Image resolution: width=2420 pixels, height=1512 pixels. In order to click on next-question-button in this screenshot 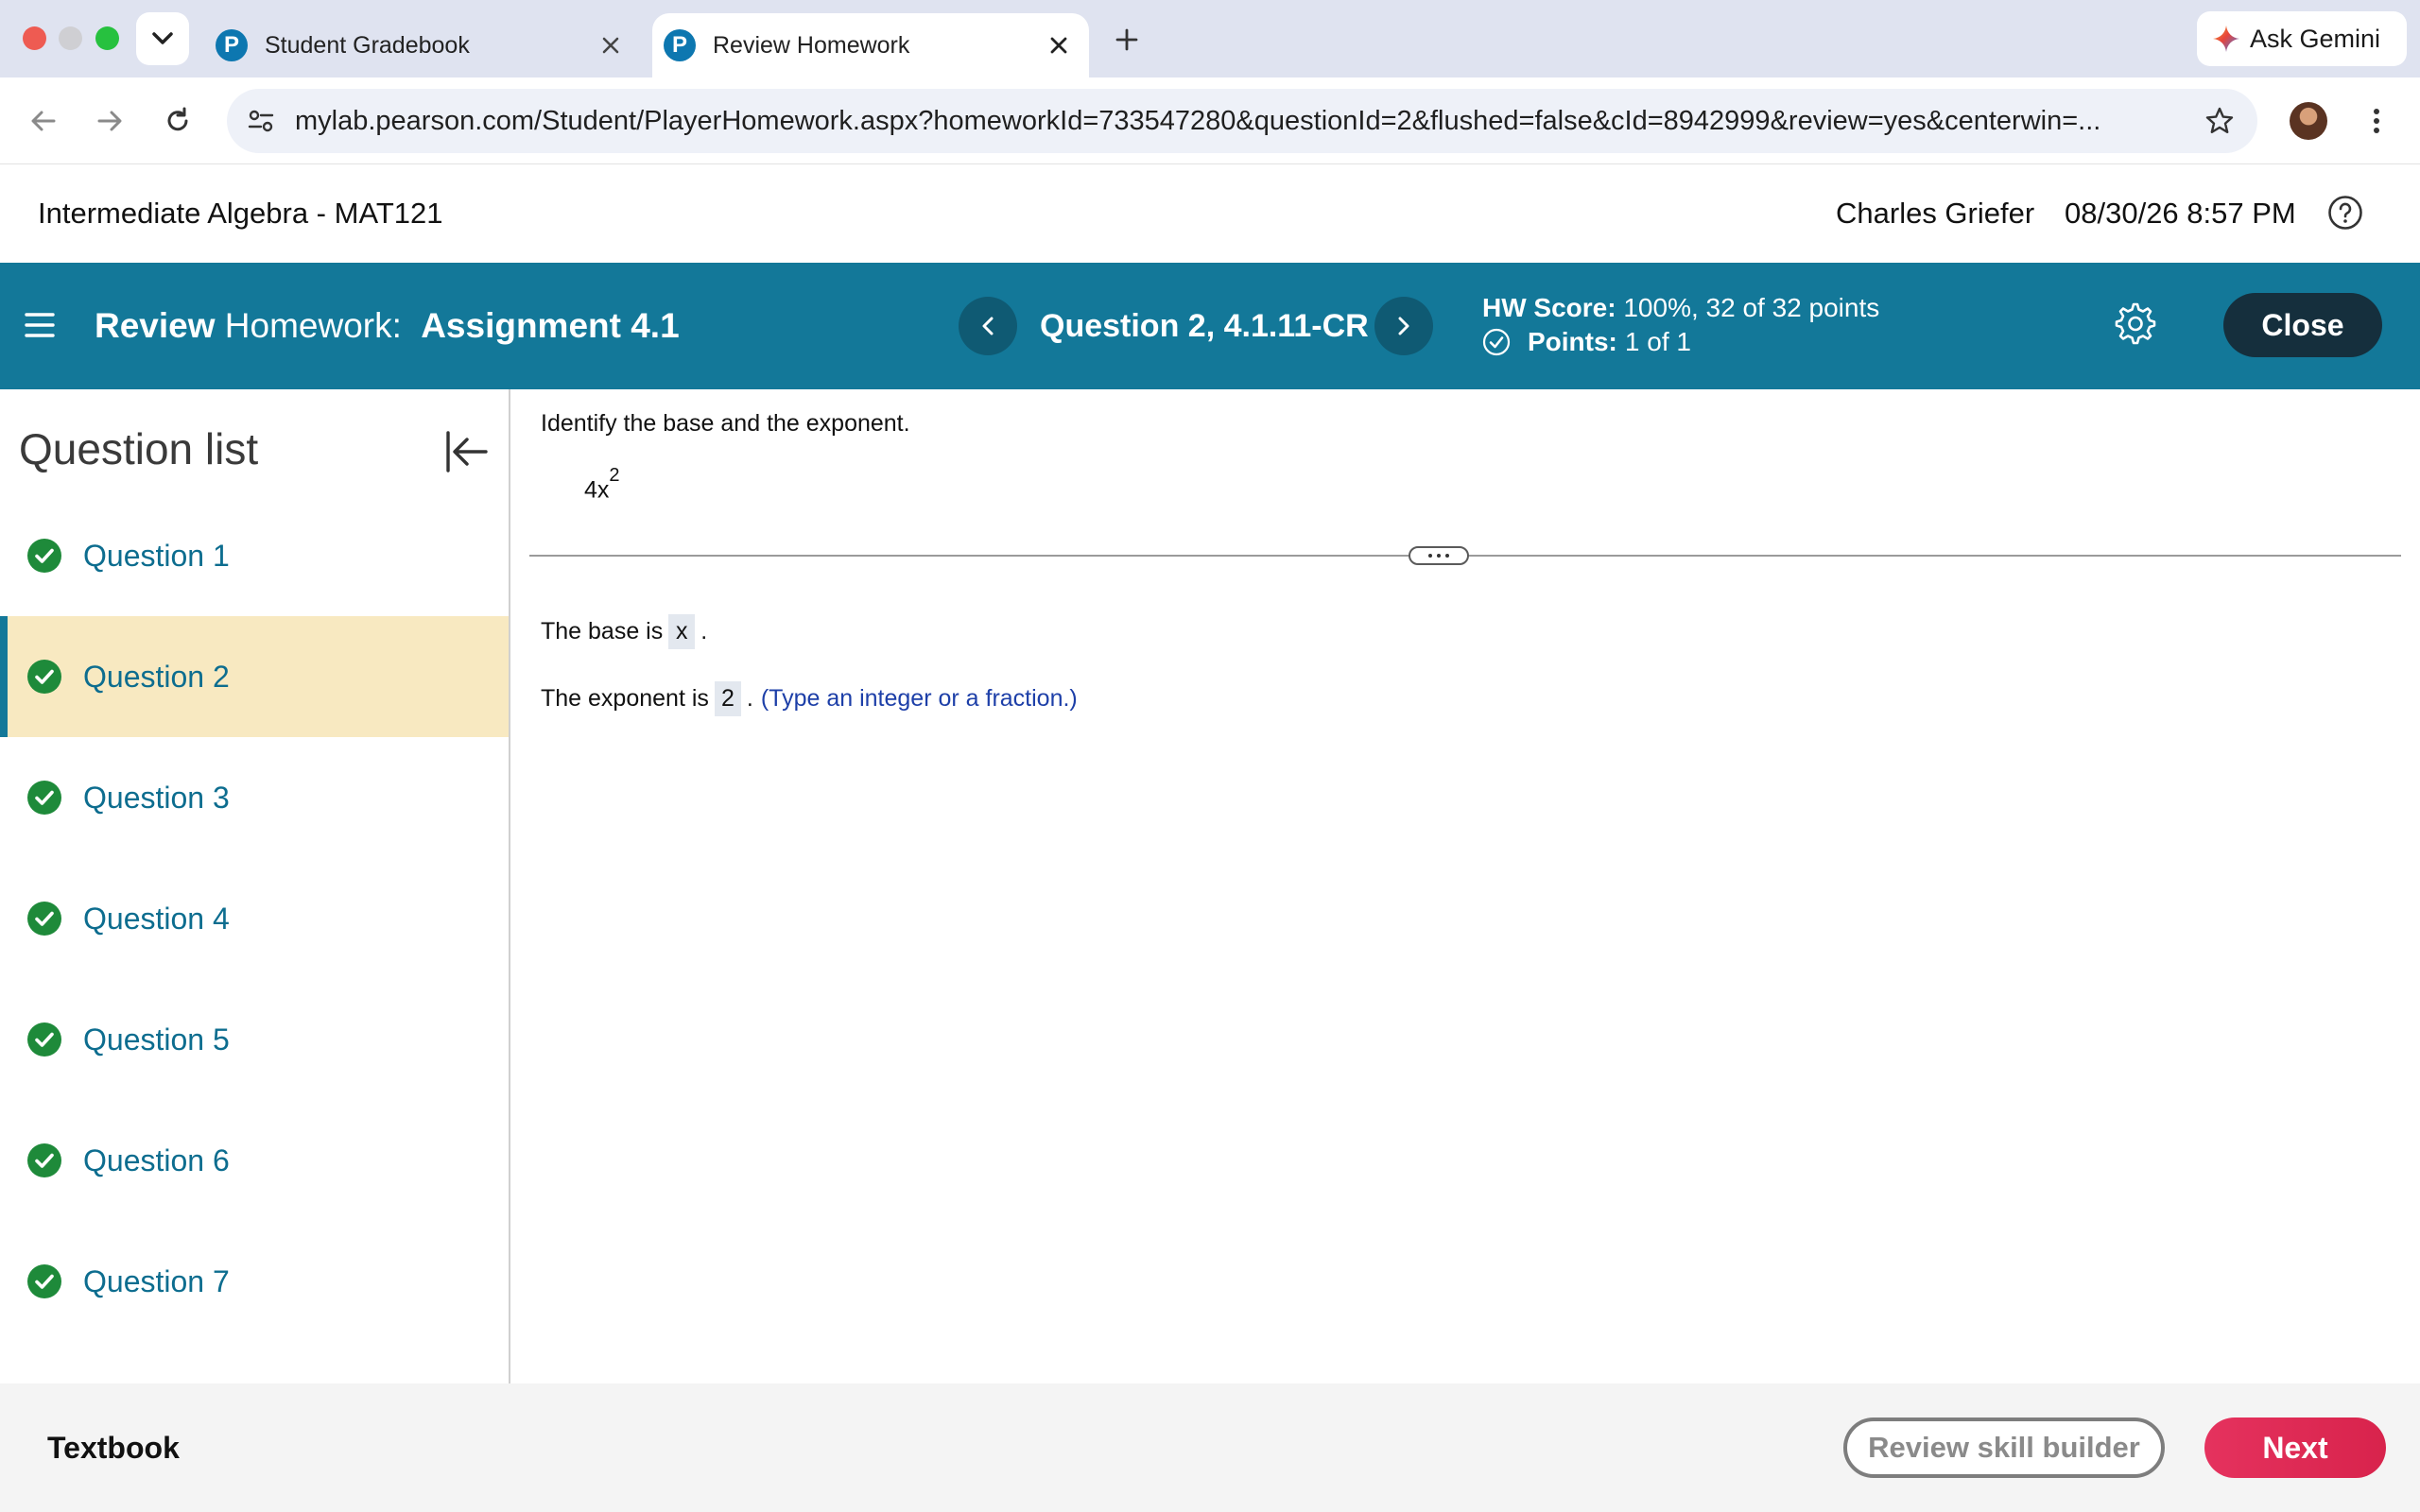, I will do `click(1403, 326)`.